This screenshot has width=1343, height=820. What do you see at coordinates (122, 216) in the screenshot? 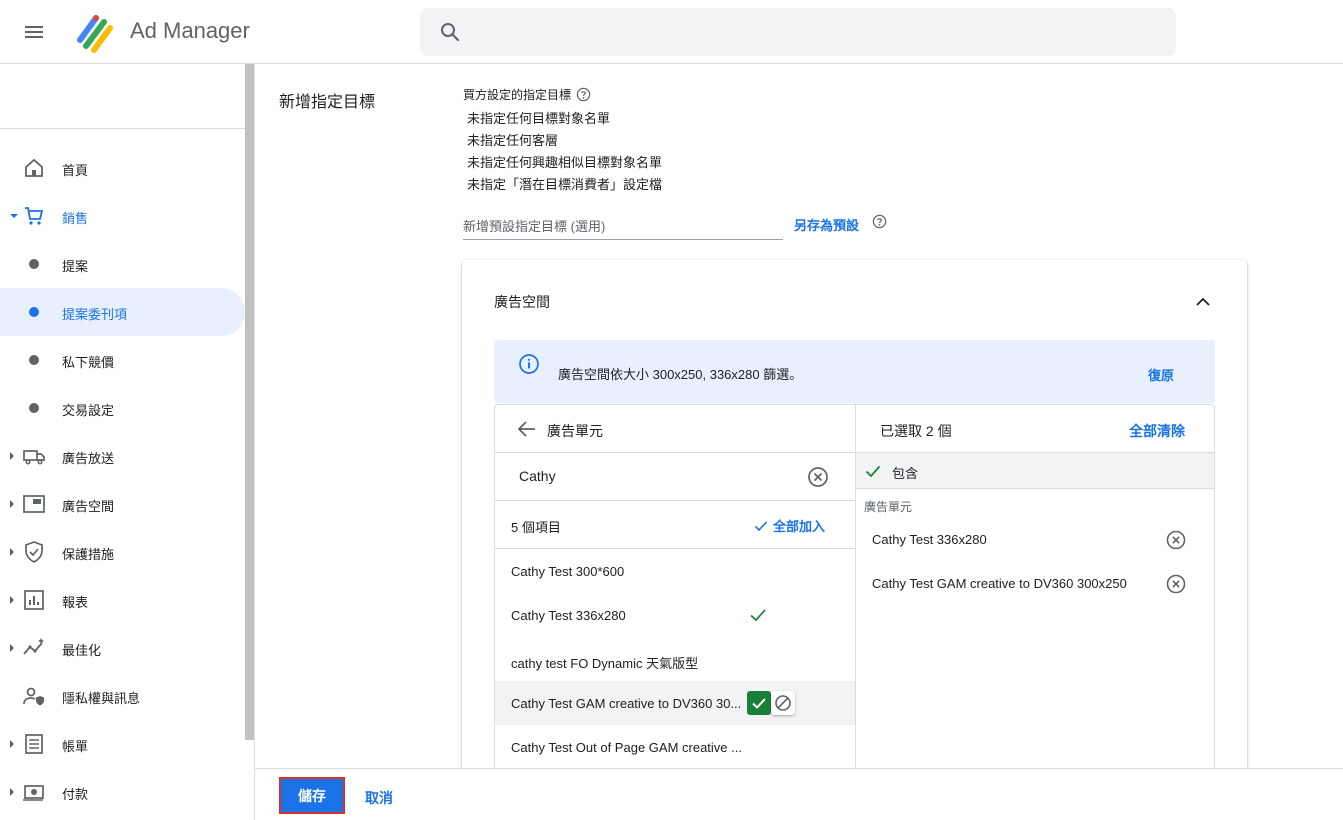
I see `sidebar-item-sales: 銷售` at bounding box center [122, 216].